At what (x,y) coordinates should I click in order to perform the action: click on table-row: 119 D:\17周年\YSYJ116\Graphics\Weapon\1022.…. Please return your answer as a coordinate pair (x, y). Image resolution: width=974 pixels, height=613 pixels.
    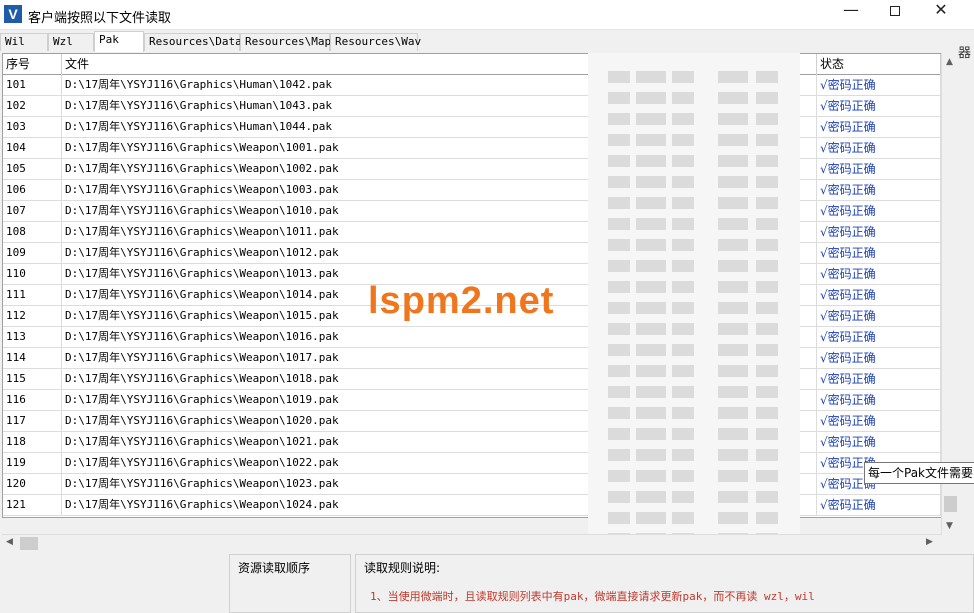
    Looking at the image, I should click on (472, 463).